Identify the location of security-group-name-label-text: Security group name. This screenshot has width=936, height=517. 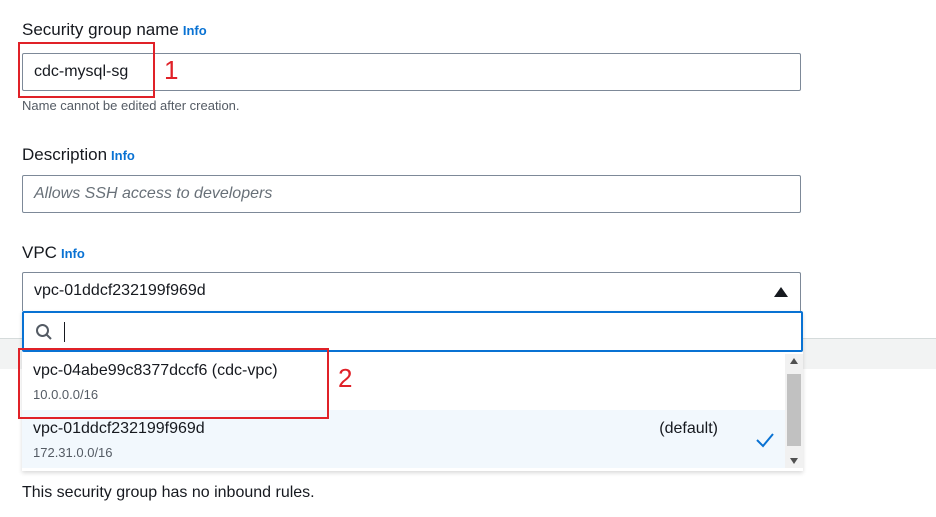
(100, 29).